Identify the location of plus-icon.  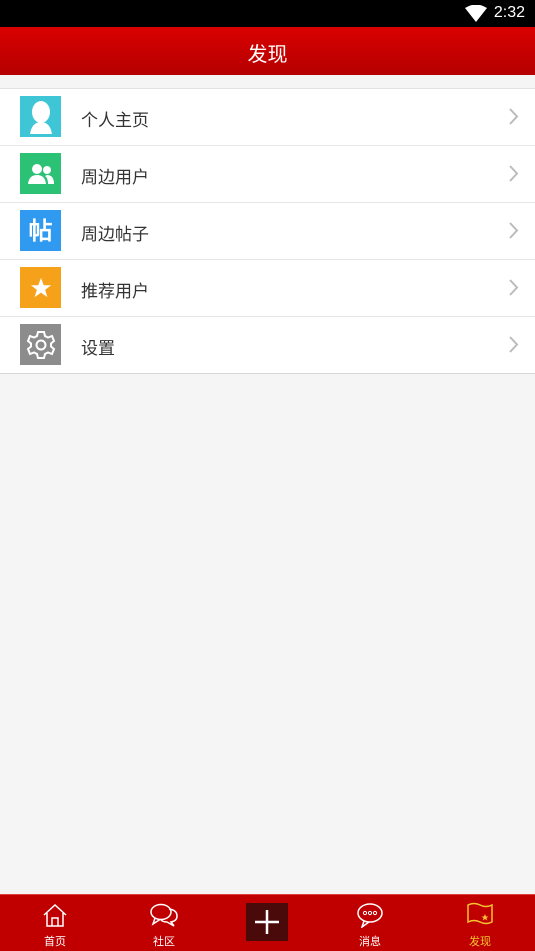
(267, 922).